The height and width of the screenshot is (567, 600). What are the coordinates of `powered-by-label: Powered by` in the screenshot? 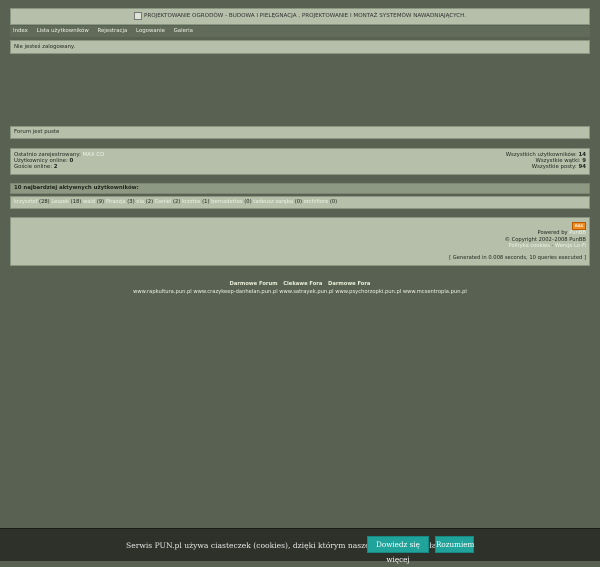 It's located at (552, 233).